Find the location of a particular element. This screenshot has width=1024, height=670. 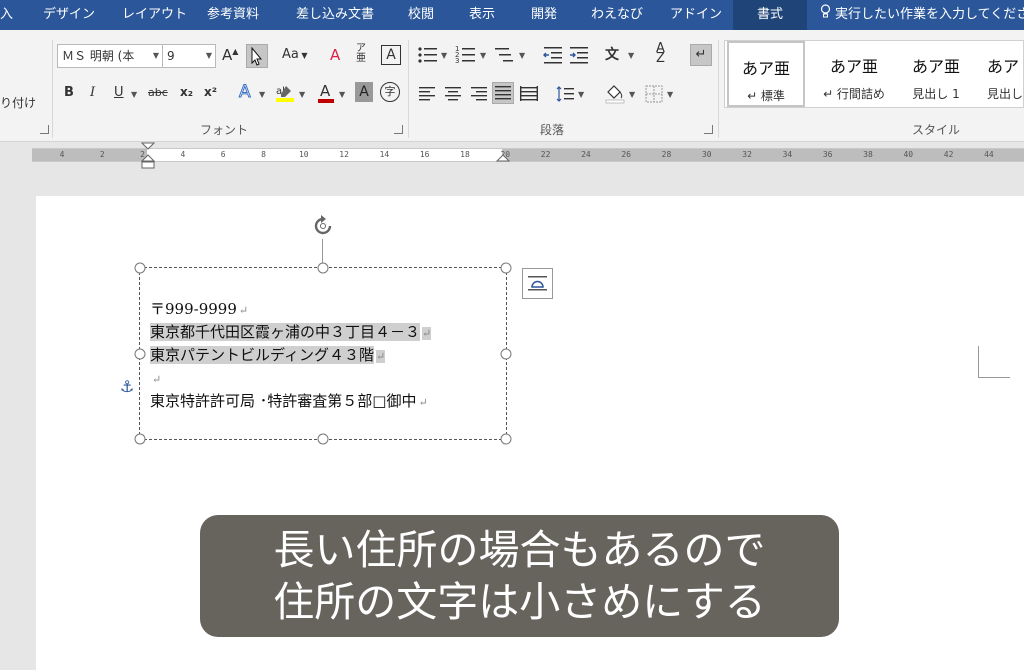

bold-button: B is located at coordinates (69, 92).